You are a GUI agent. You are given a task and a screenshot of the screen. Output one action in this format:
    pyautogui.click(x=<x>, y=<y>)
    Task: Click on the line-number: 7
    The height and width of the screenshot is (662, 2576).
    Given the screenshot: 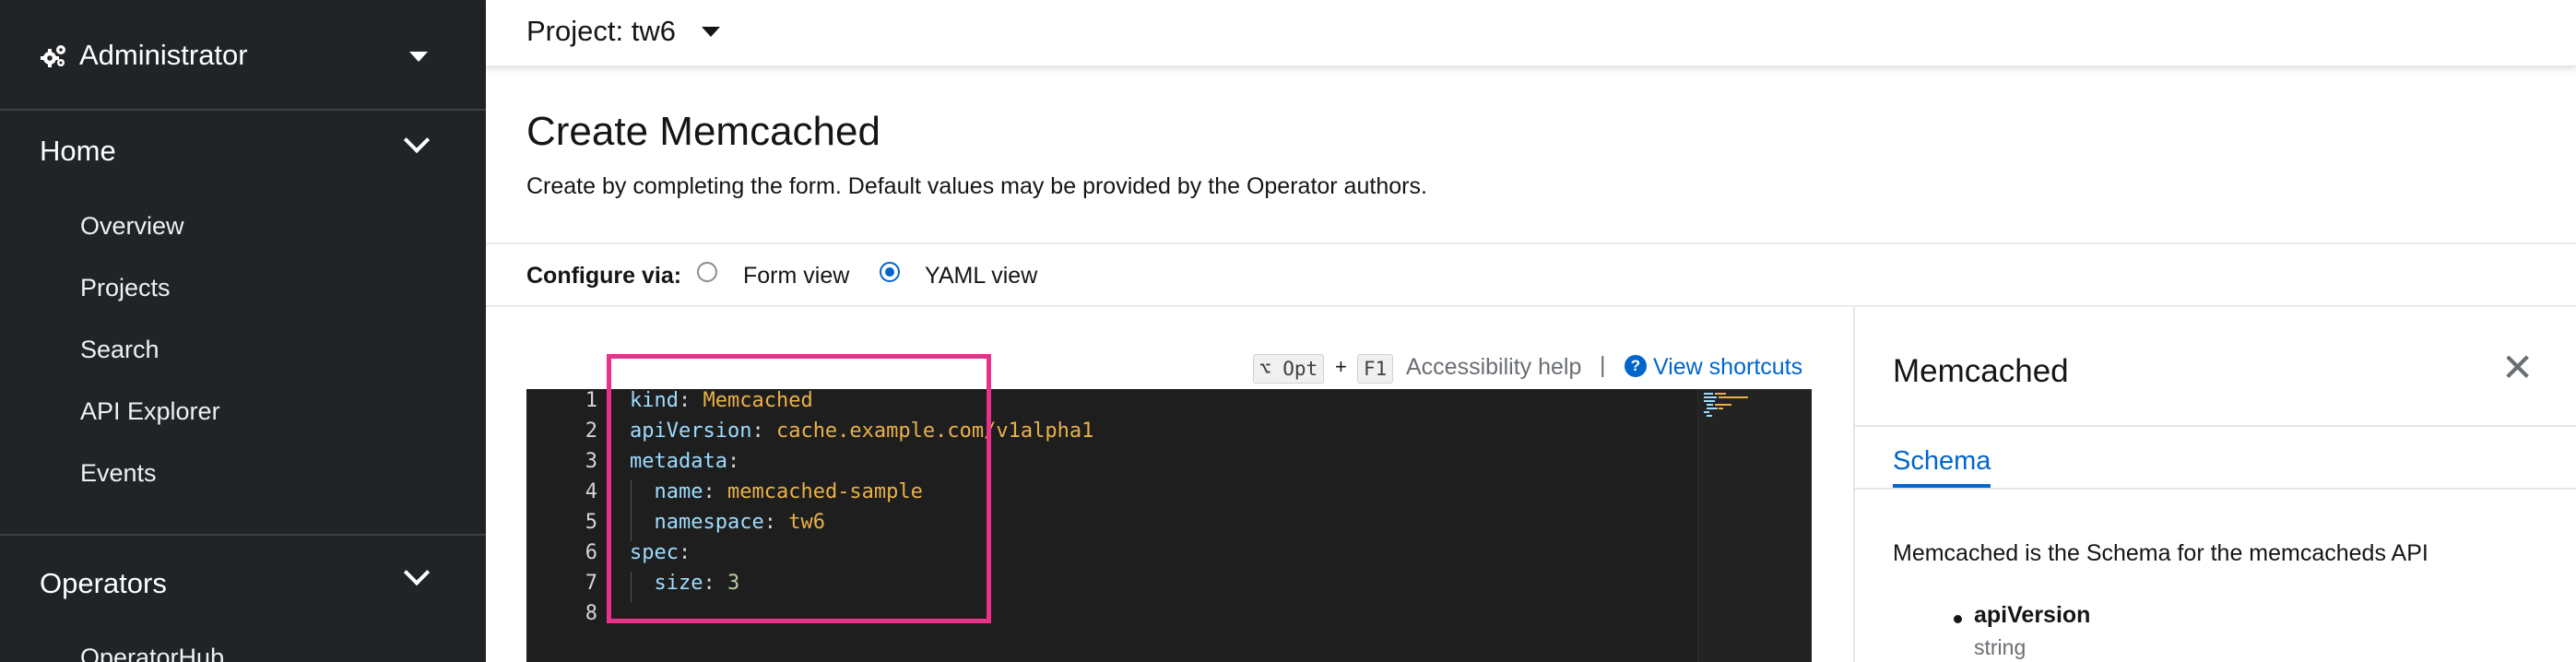 What is the action you would take?
    pyautogui.click(x=591, y=583)
    